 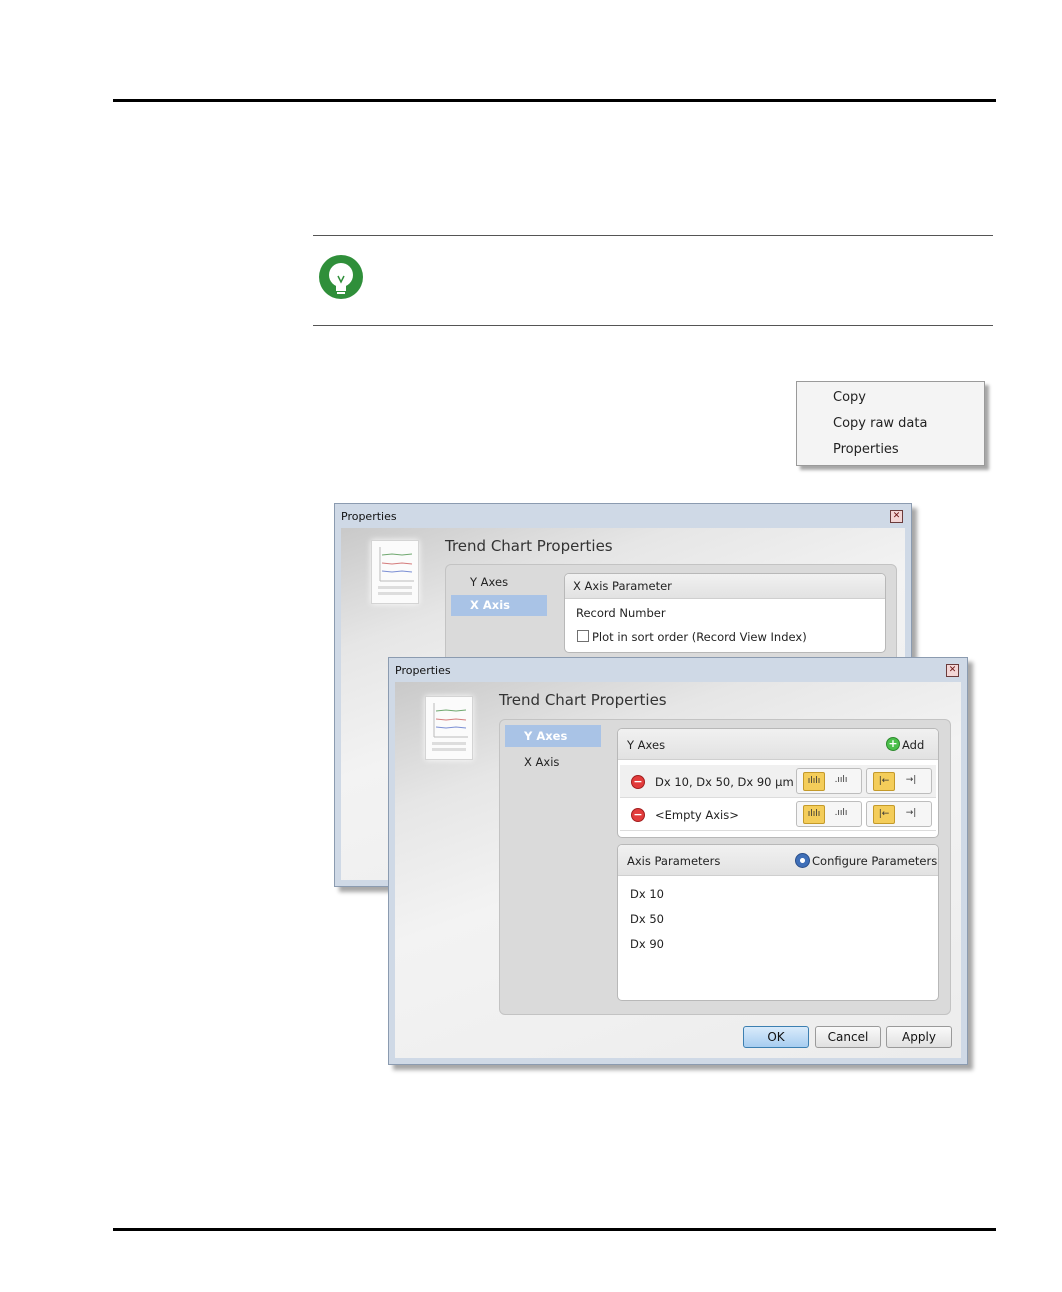 What do you see at coordinates (554, 1229) in the screenshot?
I see `bottom-rule` at bounding box center [554, 1229].